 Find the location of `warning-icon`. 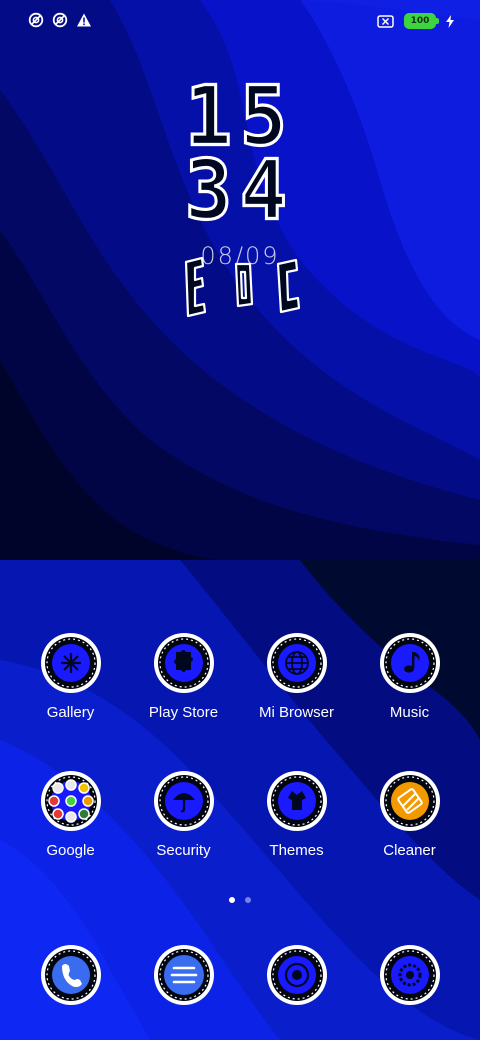

warning-icon is located at coordinates (84, 20).